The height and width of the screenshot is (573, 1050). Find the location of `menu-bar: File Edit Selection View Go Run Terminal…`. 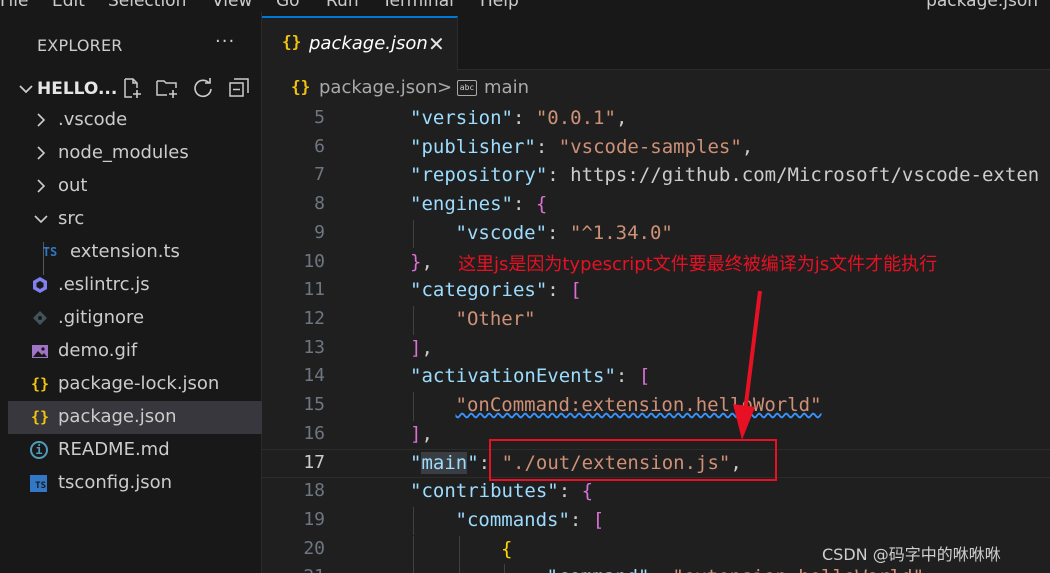

menu-bar: File Edit Selection View Go Run Terminal… is located at coordinates (525, 6).